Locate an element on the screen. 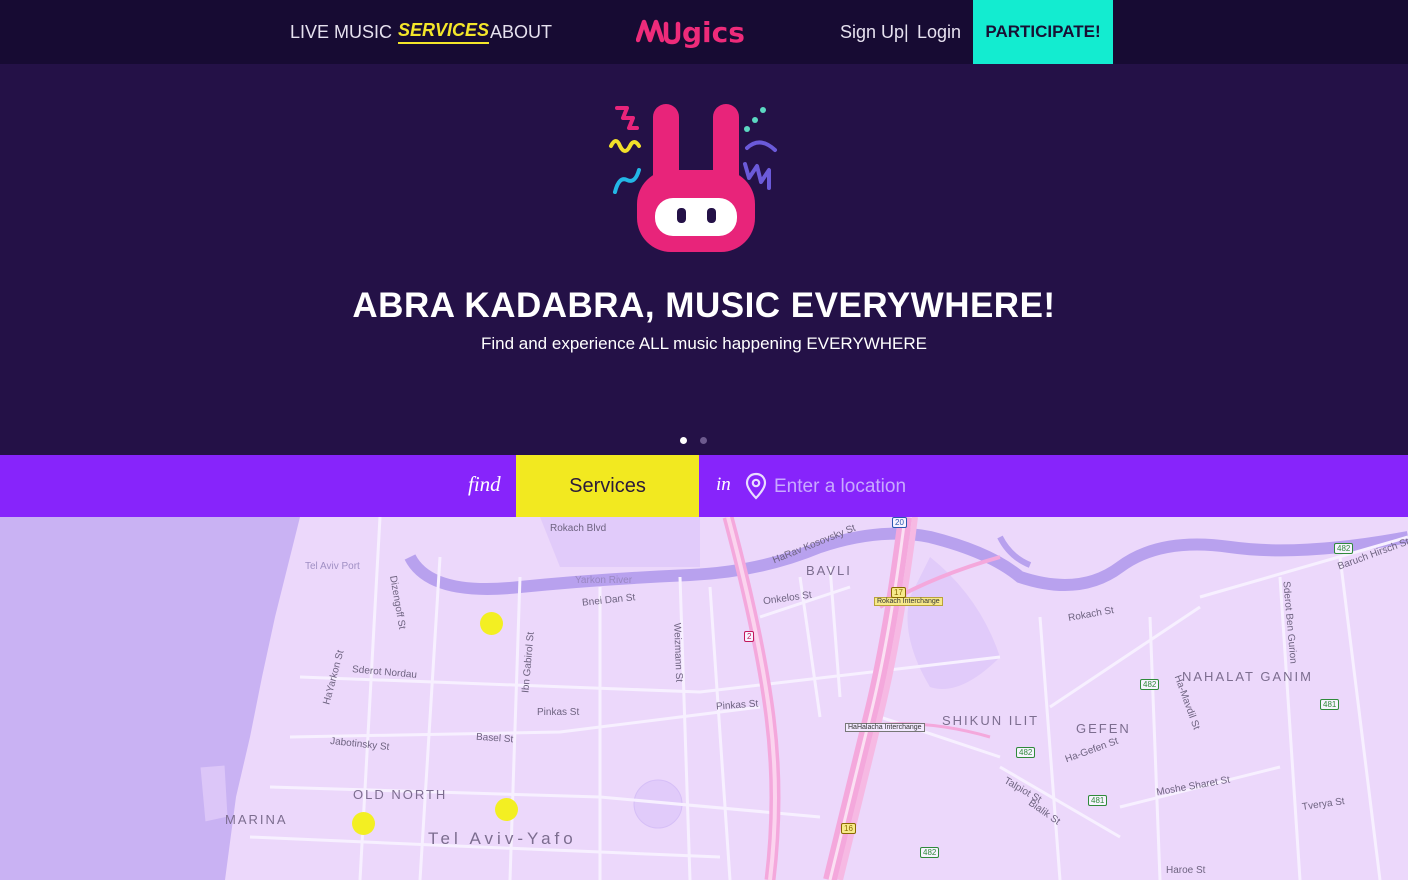 Image resolution: width=1408 pixels, height=880 pixels. brand-logo: gics is located at coordinates (695, 34).